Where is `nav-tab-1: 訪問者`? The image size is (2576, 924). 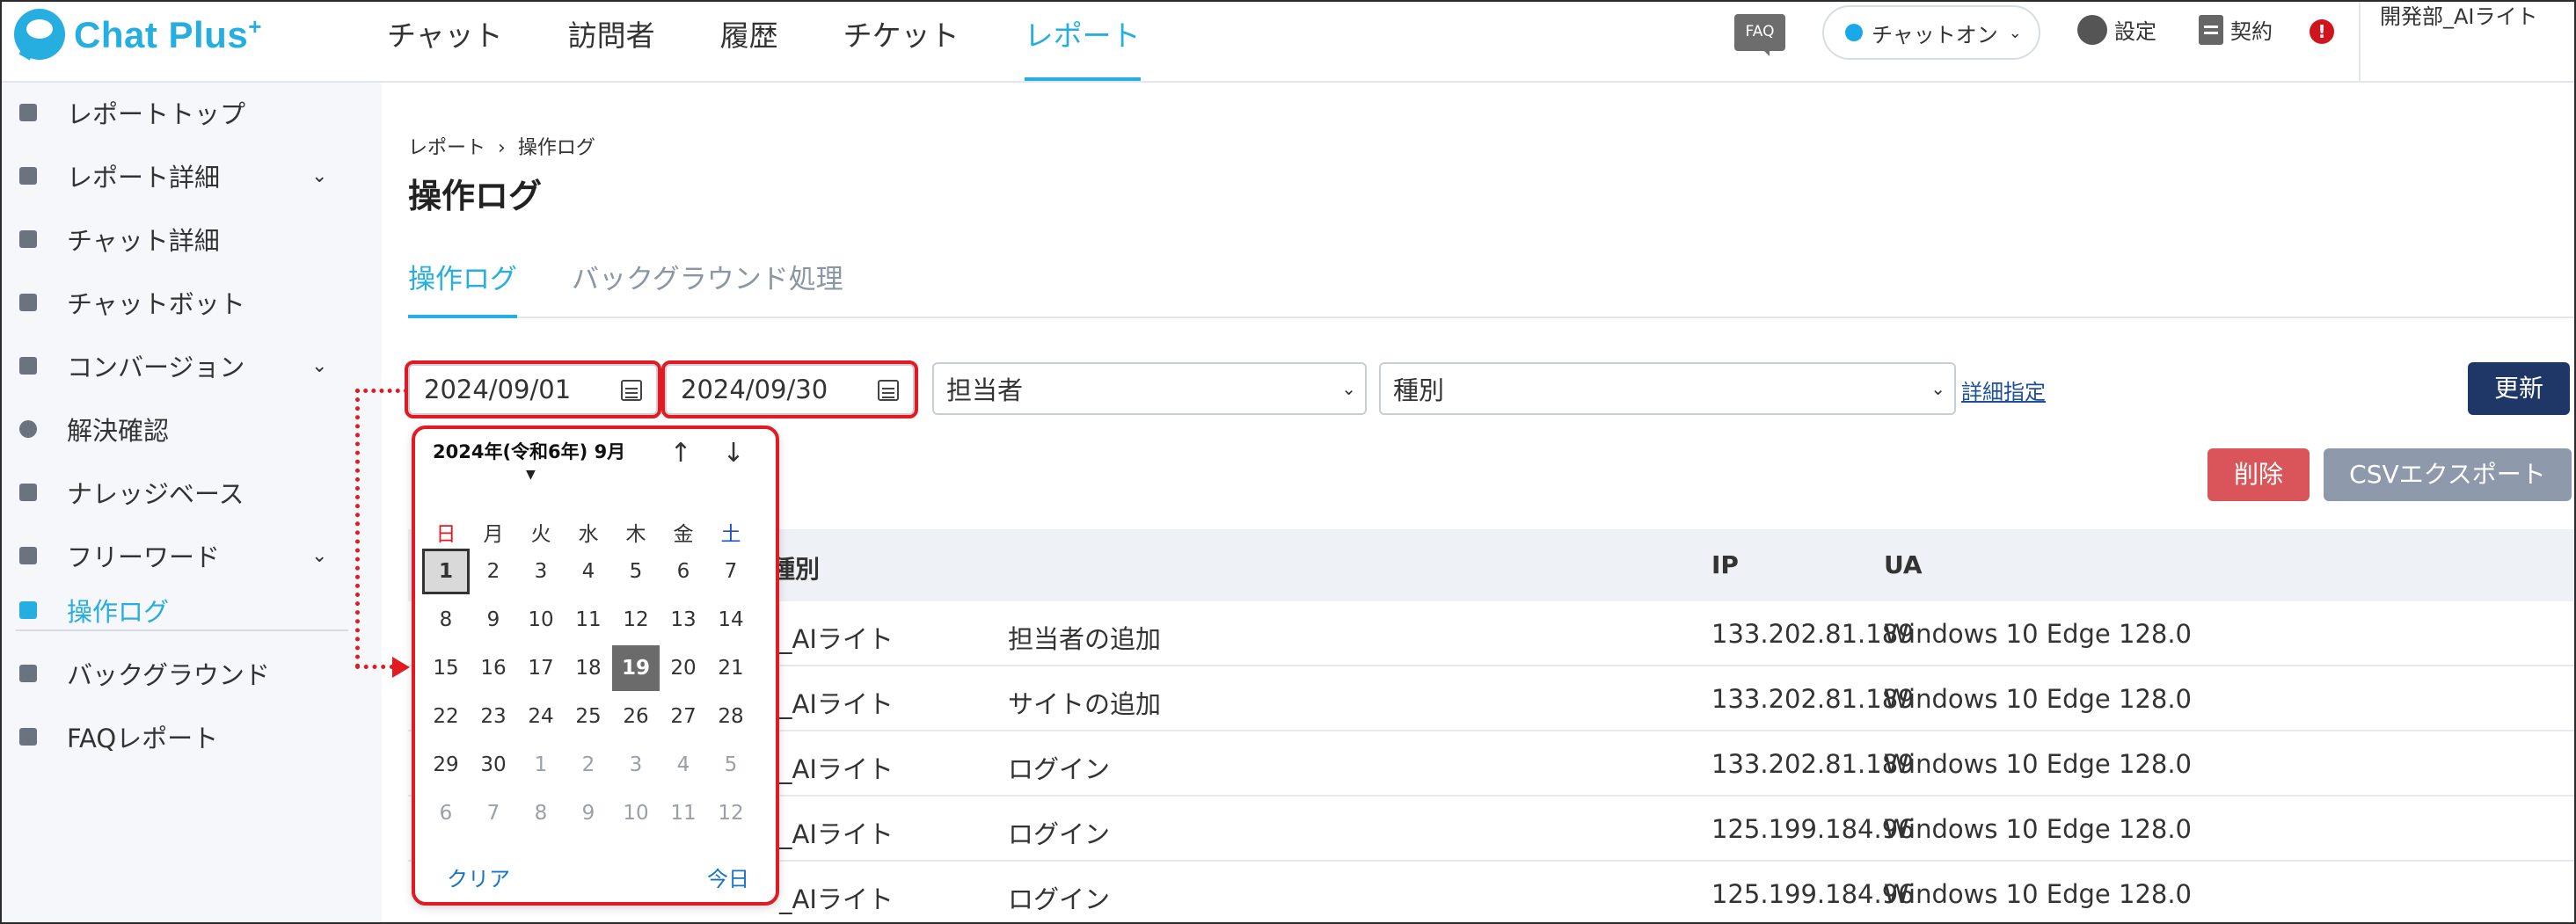
nav-tab-1: 訪問者 is located at coordinates (611, 42).